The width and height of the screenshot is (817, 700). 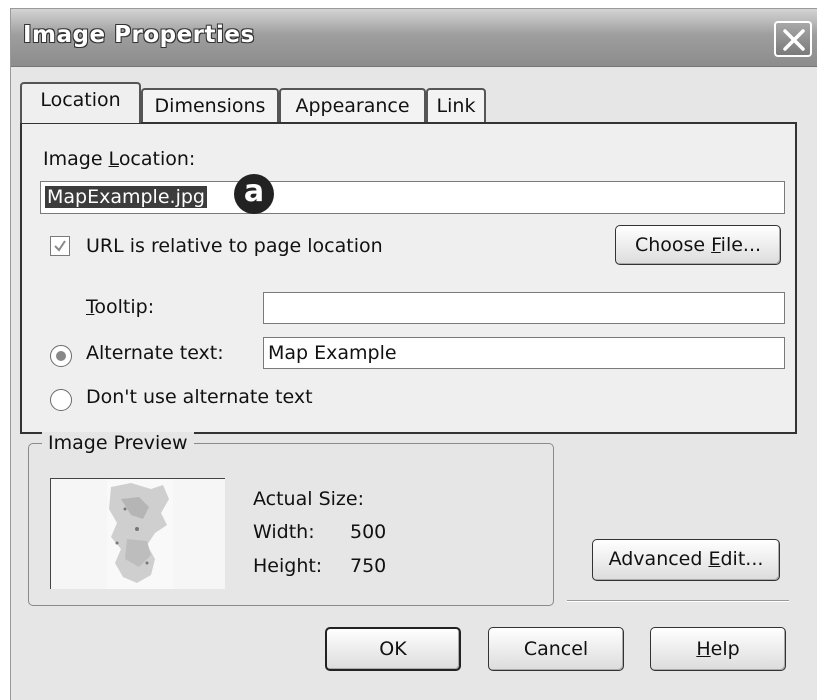 What do you see at coordinates (288, 566) in the screenshot?
I see `height-label: Height:` at bounding box center [288, 566].